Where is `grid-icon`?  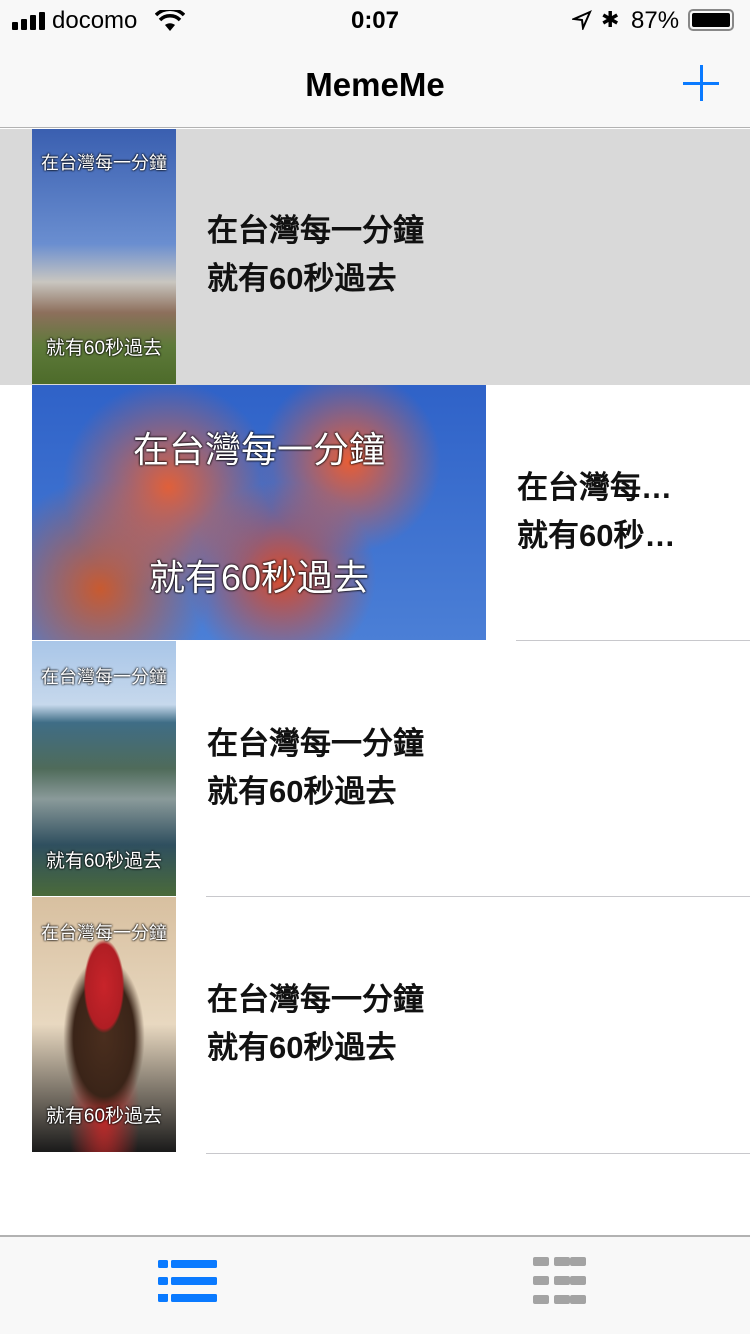
grid-icon is located at coordinates (559, 1280).